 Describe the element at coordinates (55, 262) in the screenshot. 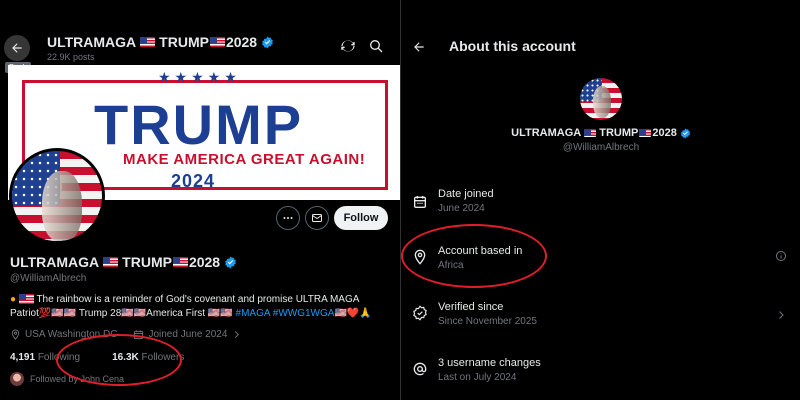

I see `display-name-text: ULTRAMAGA` at that location.